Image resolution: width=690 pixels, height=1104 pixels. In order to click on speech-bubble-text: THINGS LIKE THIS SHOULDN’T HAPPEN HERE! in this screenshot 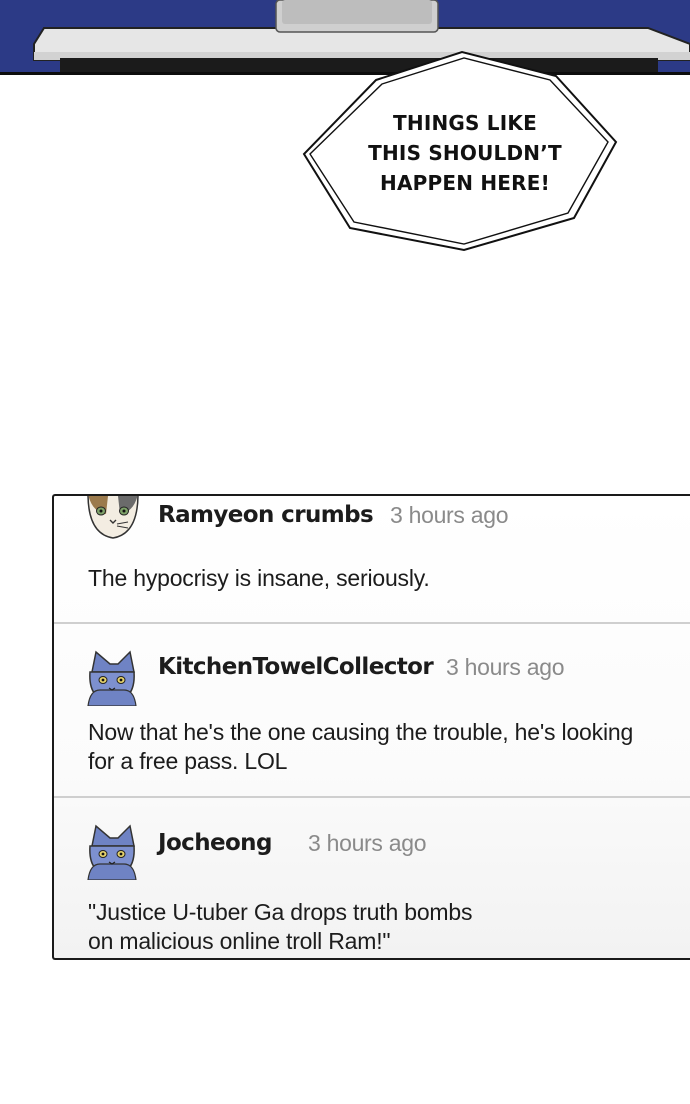, I will do `click(465, 153)`.